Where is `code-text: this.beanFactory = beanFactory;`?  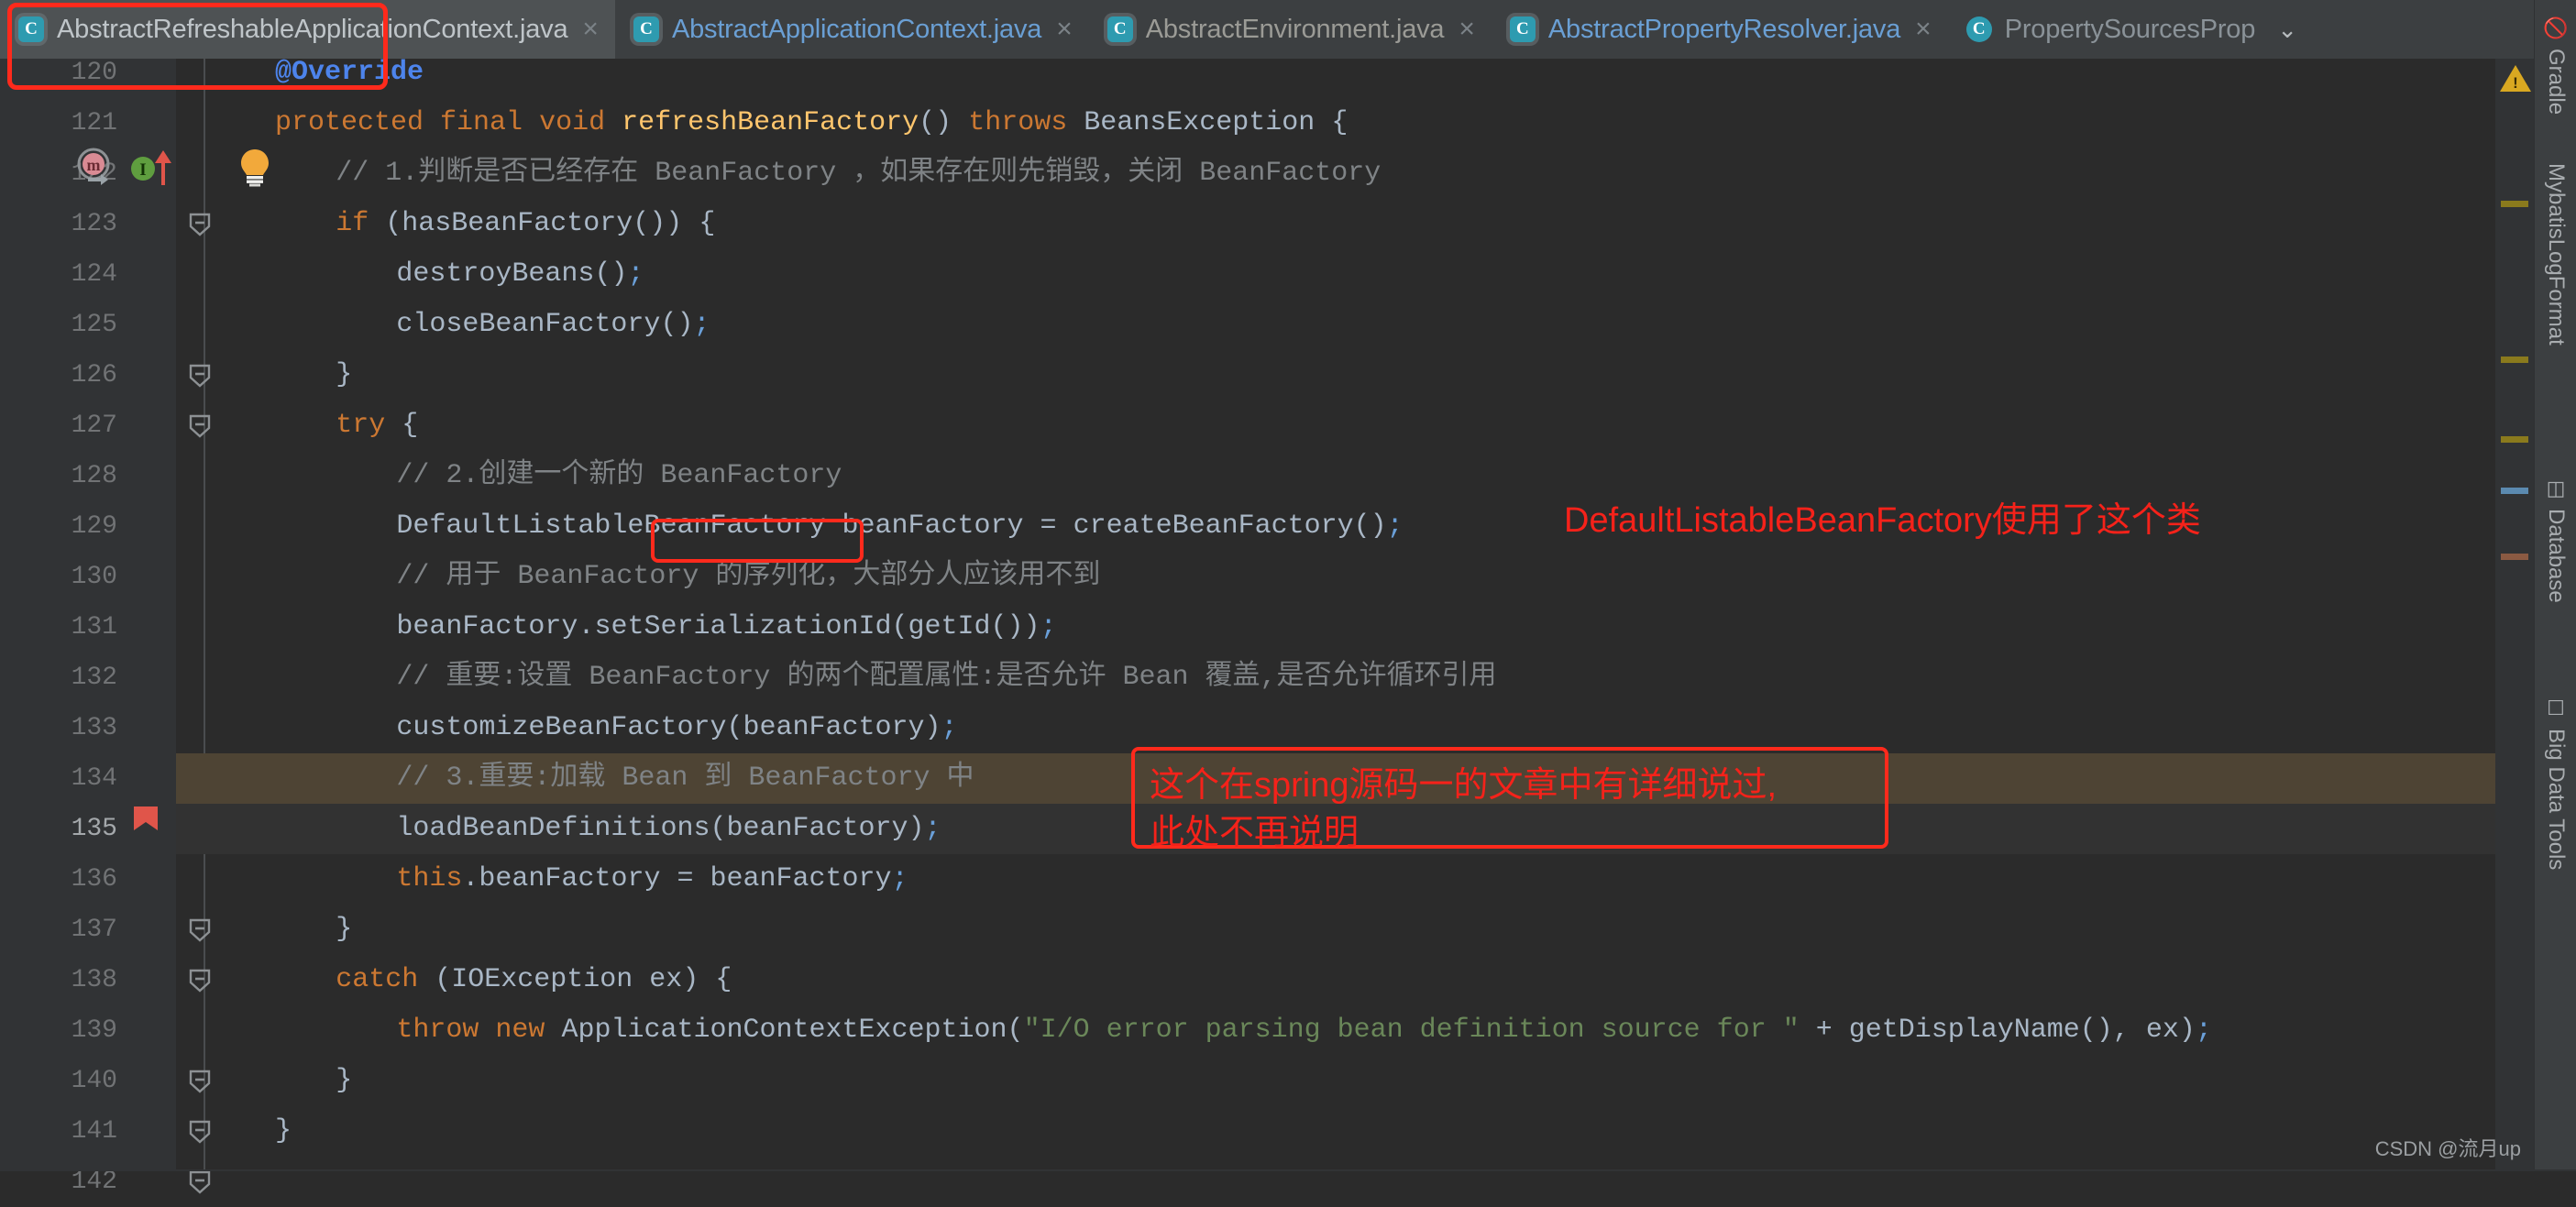
code-text: this.beanFactory = beanFactory; is located at coordinates (652, 879).